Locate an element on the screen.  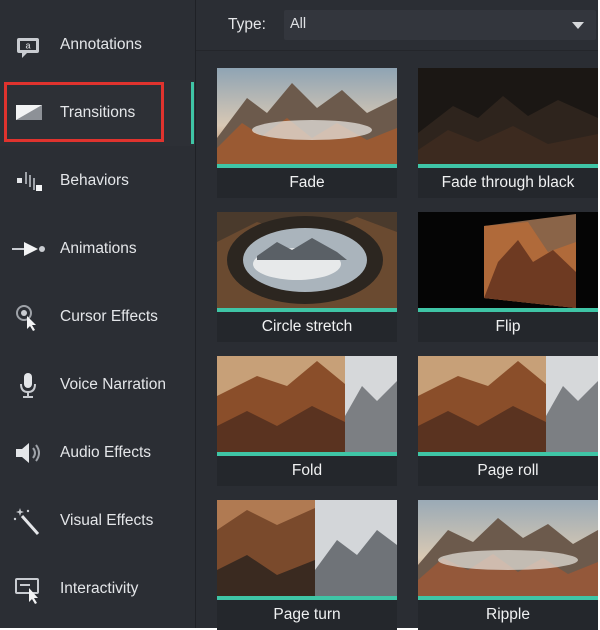
sidebar-item-label: Cursor Effects is located at coordinates (109, 316).